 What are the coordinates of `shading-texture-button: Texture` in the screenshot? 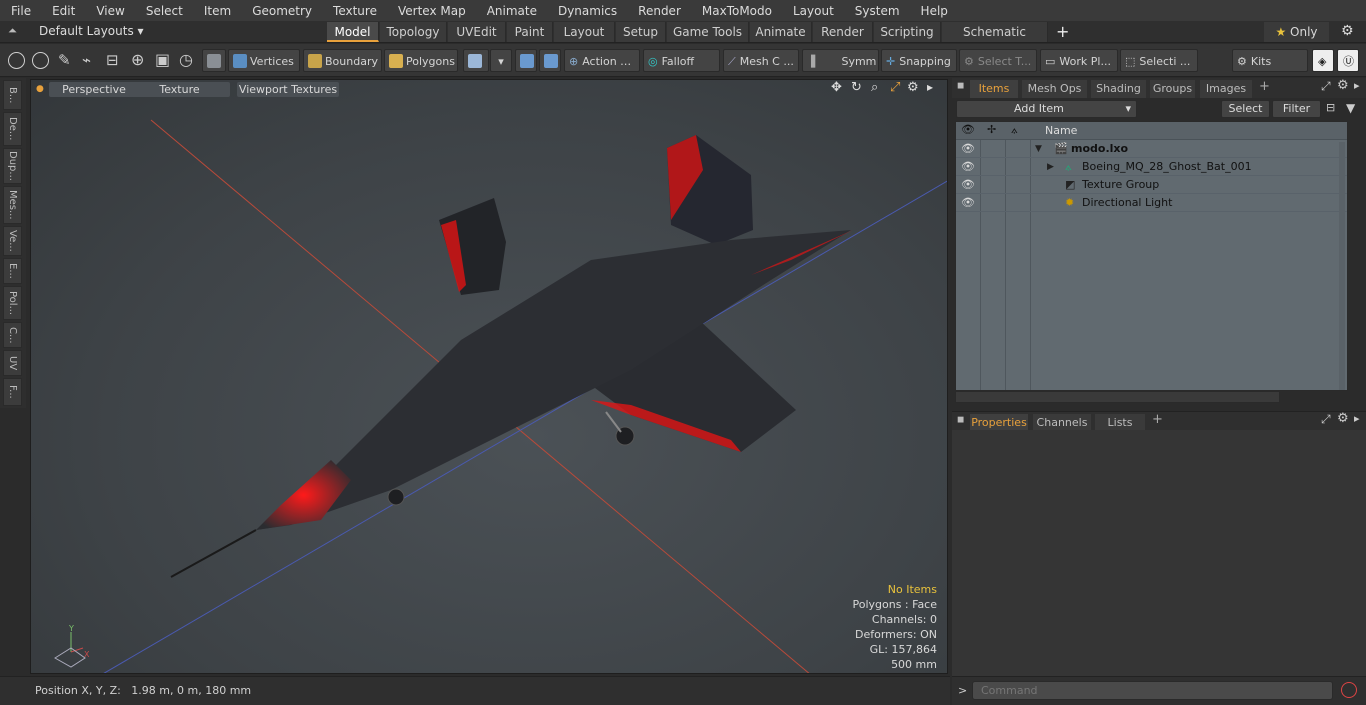 It's located at (179, 89).